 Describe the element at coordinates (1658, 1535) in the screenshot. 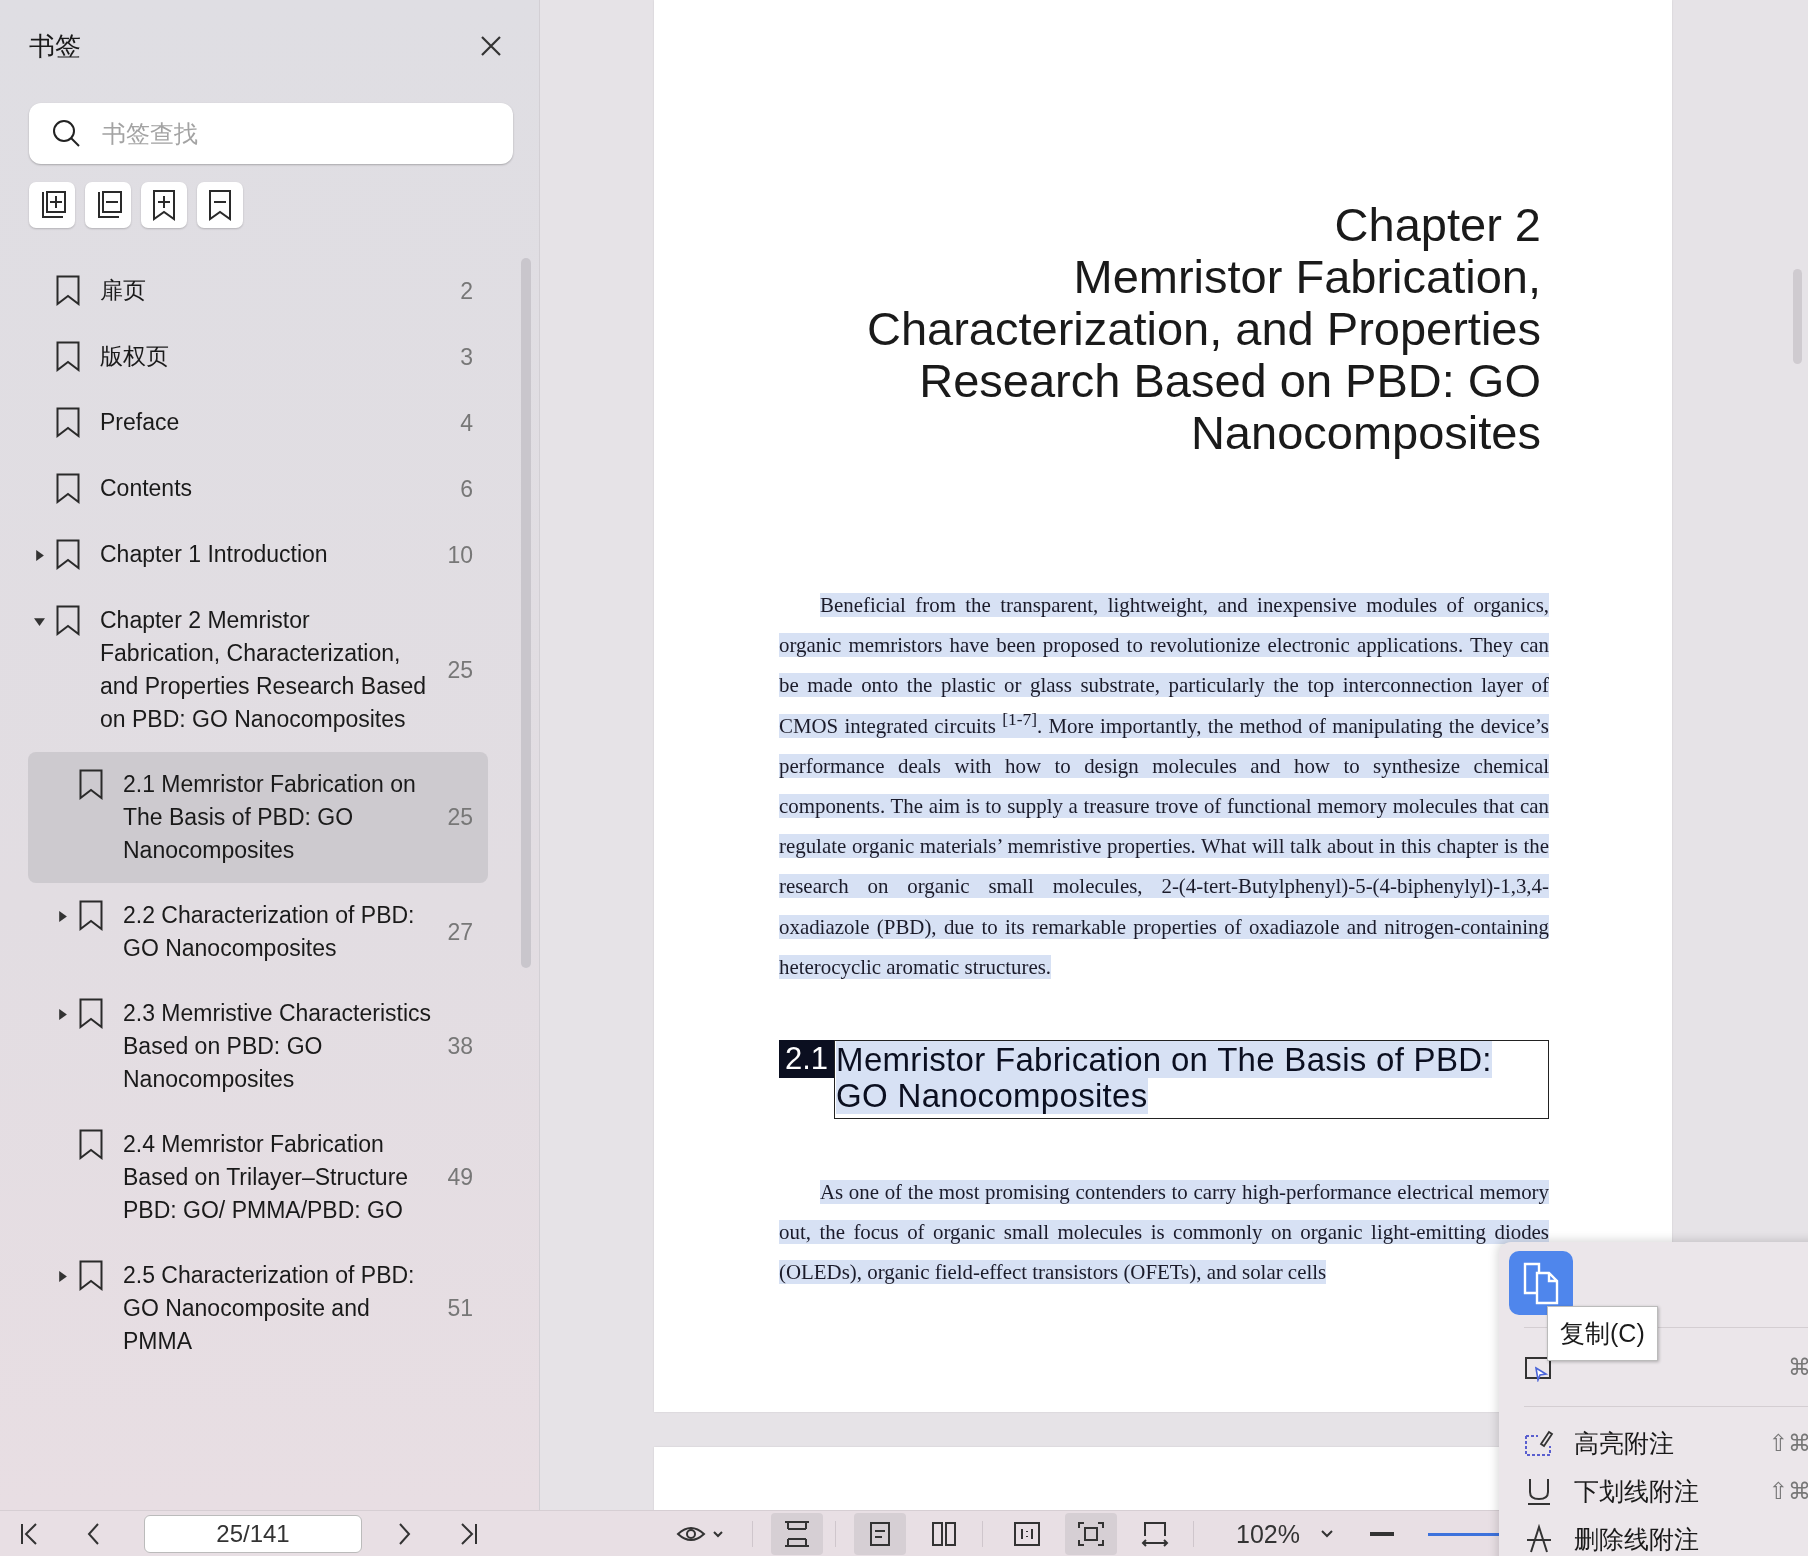

I see `menu-item: 删除线附注` at that location.